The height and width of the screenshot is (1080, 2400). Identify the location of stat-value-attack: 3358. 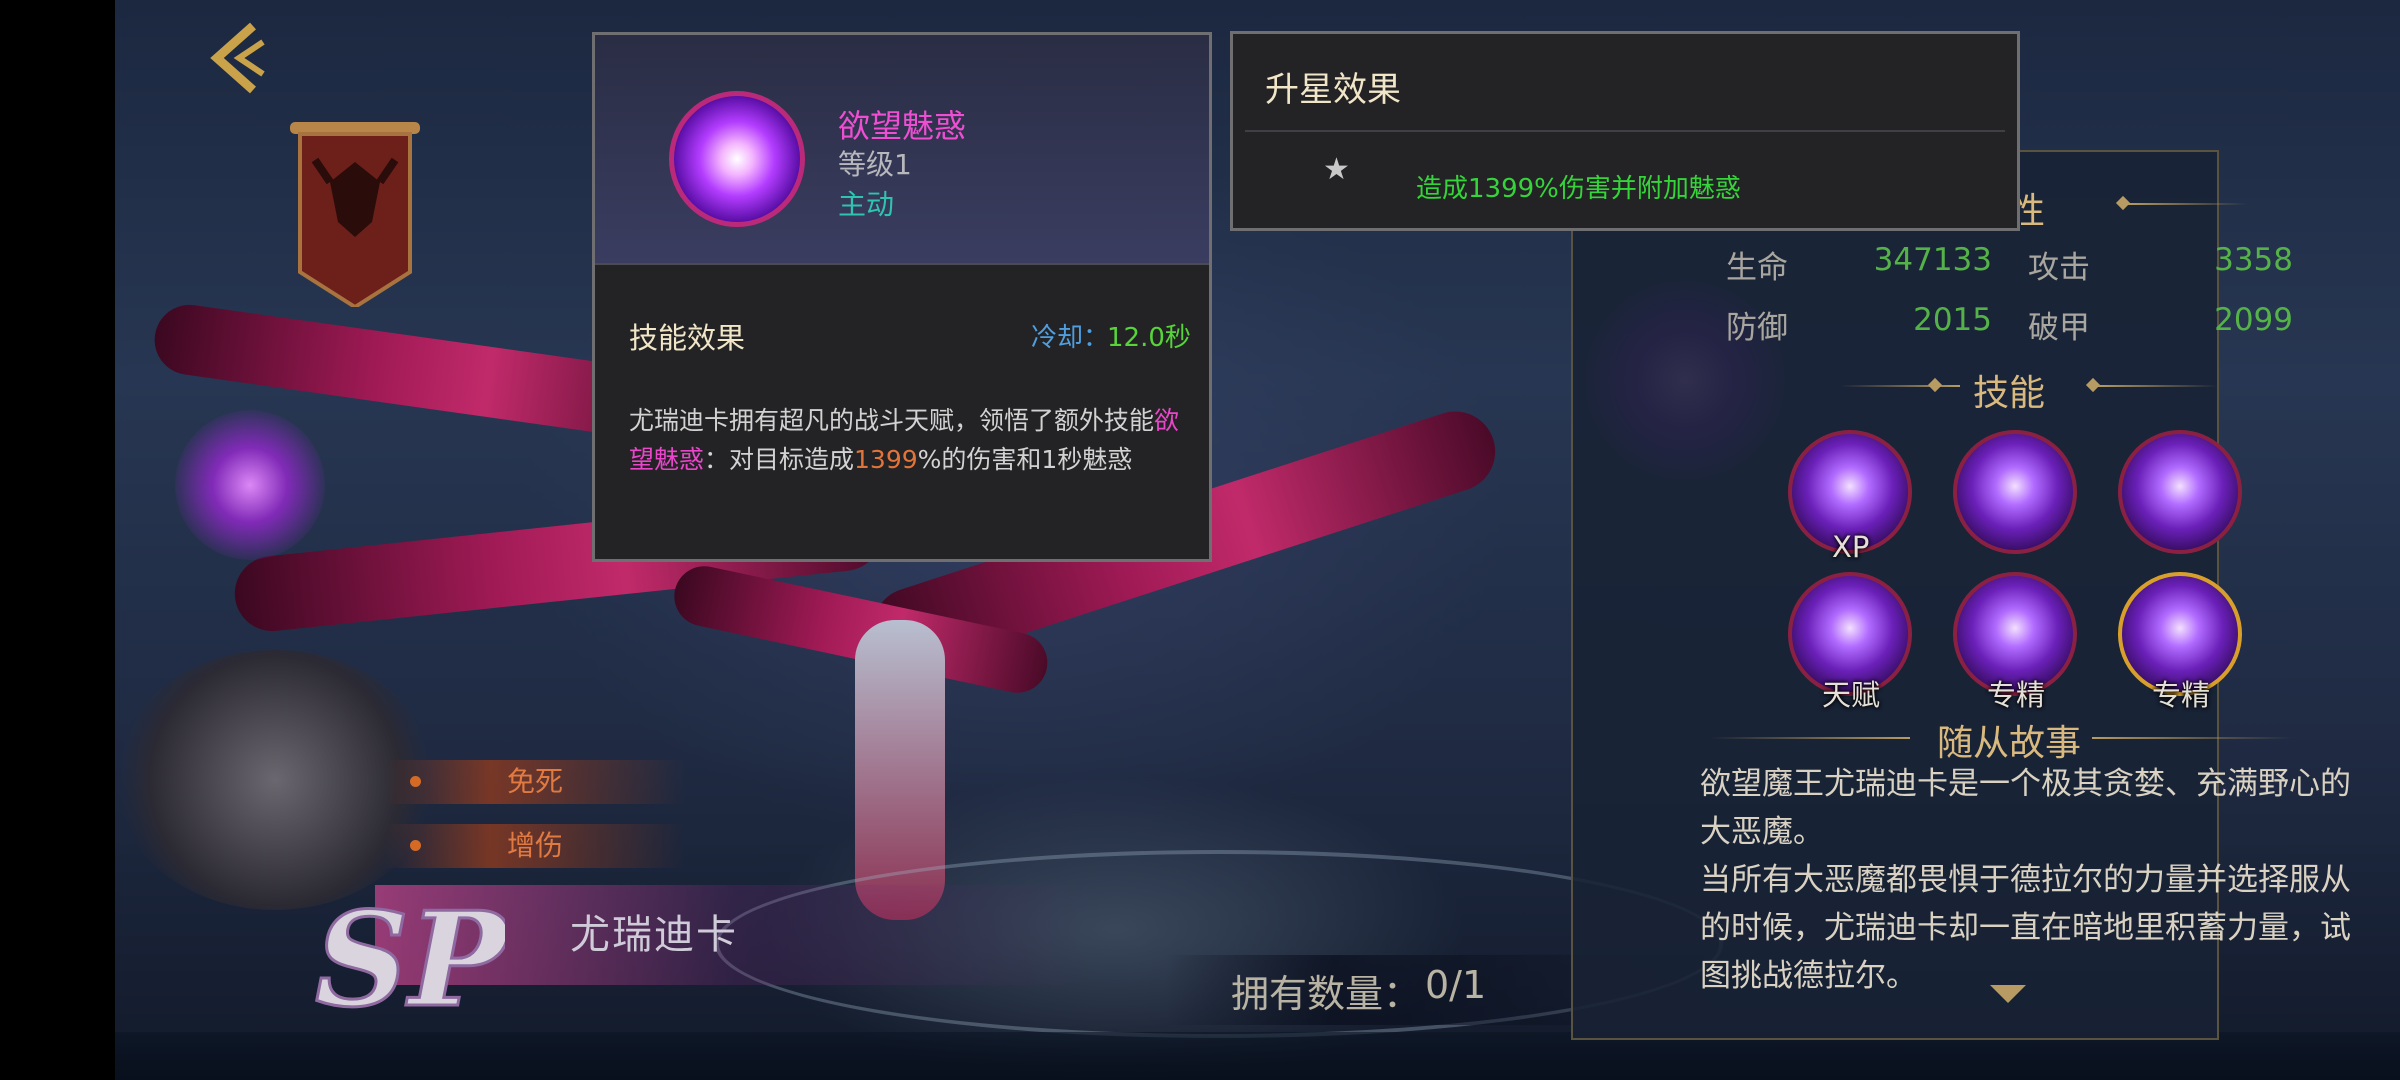
(2253, 260).